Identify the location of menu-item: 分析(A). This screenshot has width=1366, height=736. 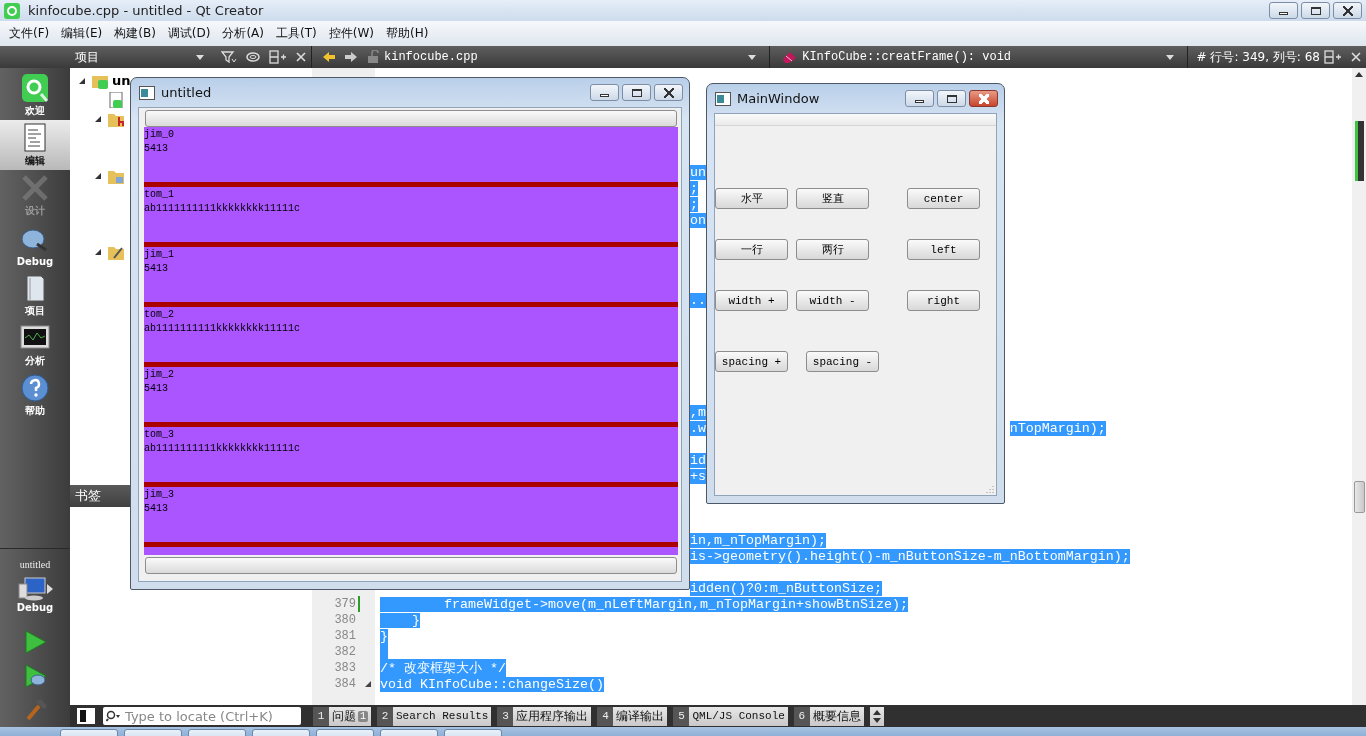
(243, 33).